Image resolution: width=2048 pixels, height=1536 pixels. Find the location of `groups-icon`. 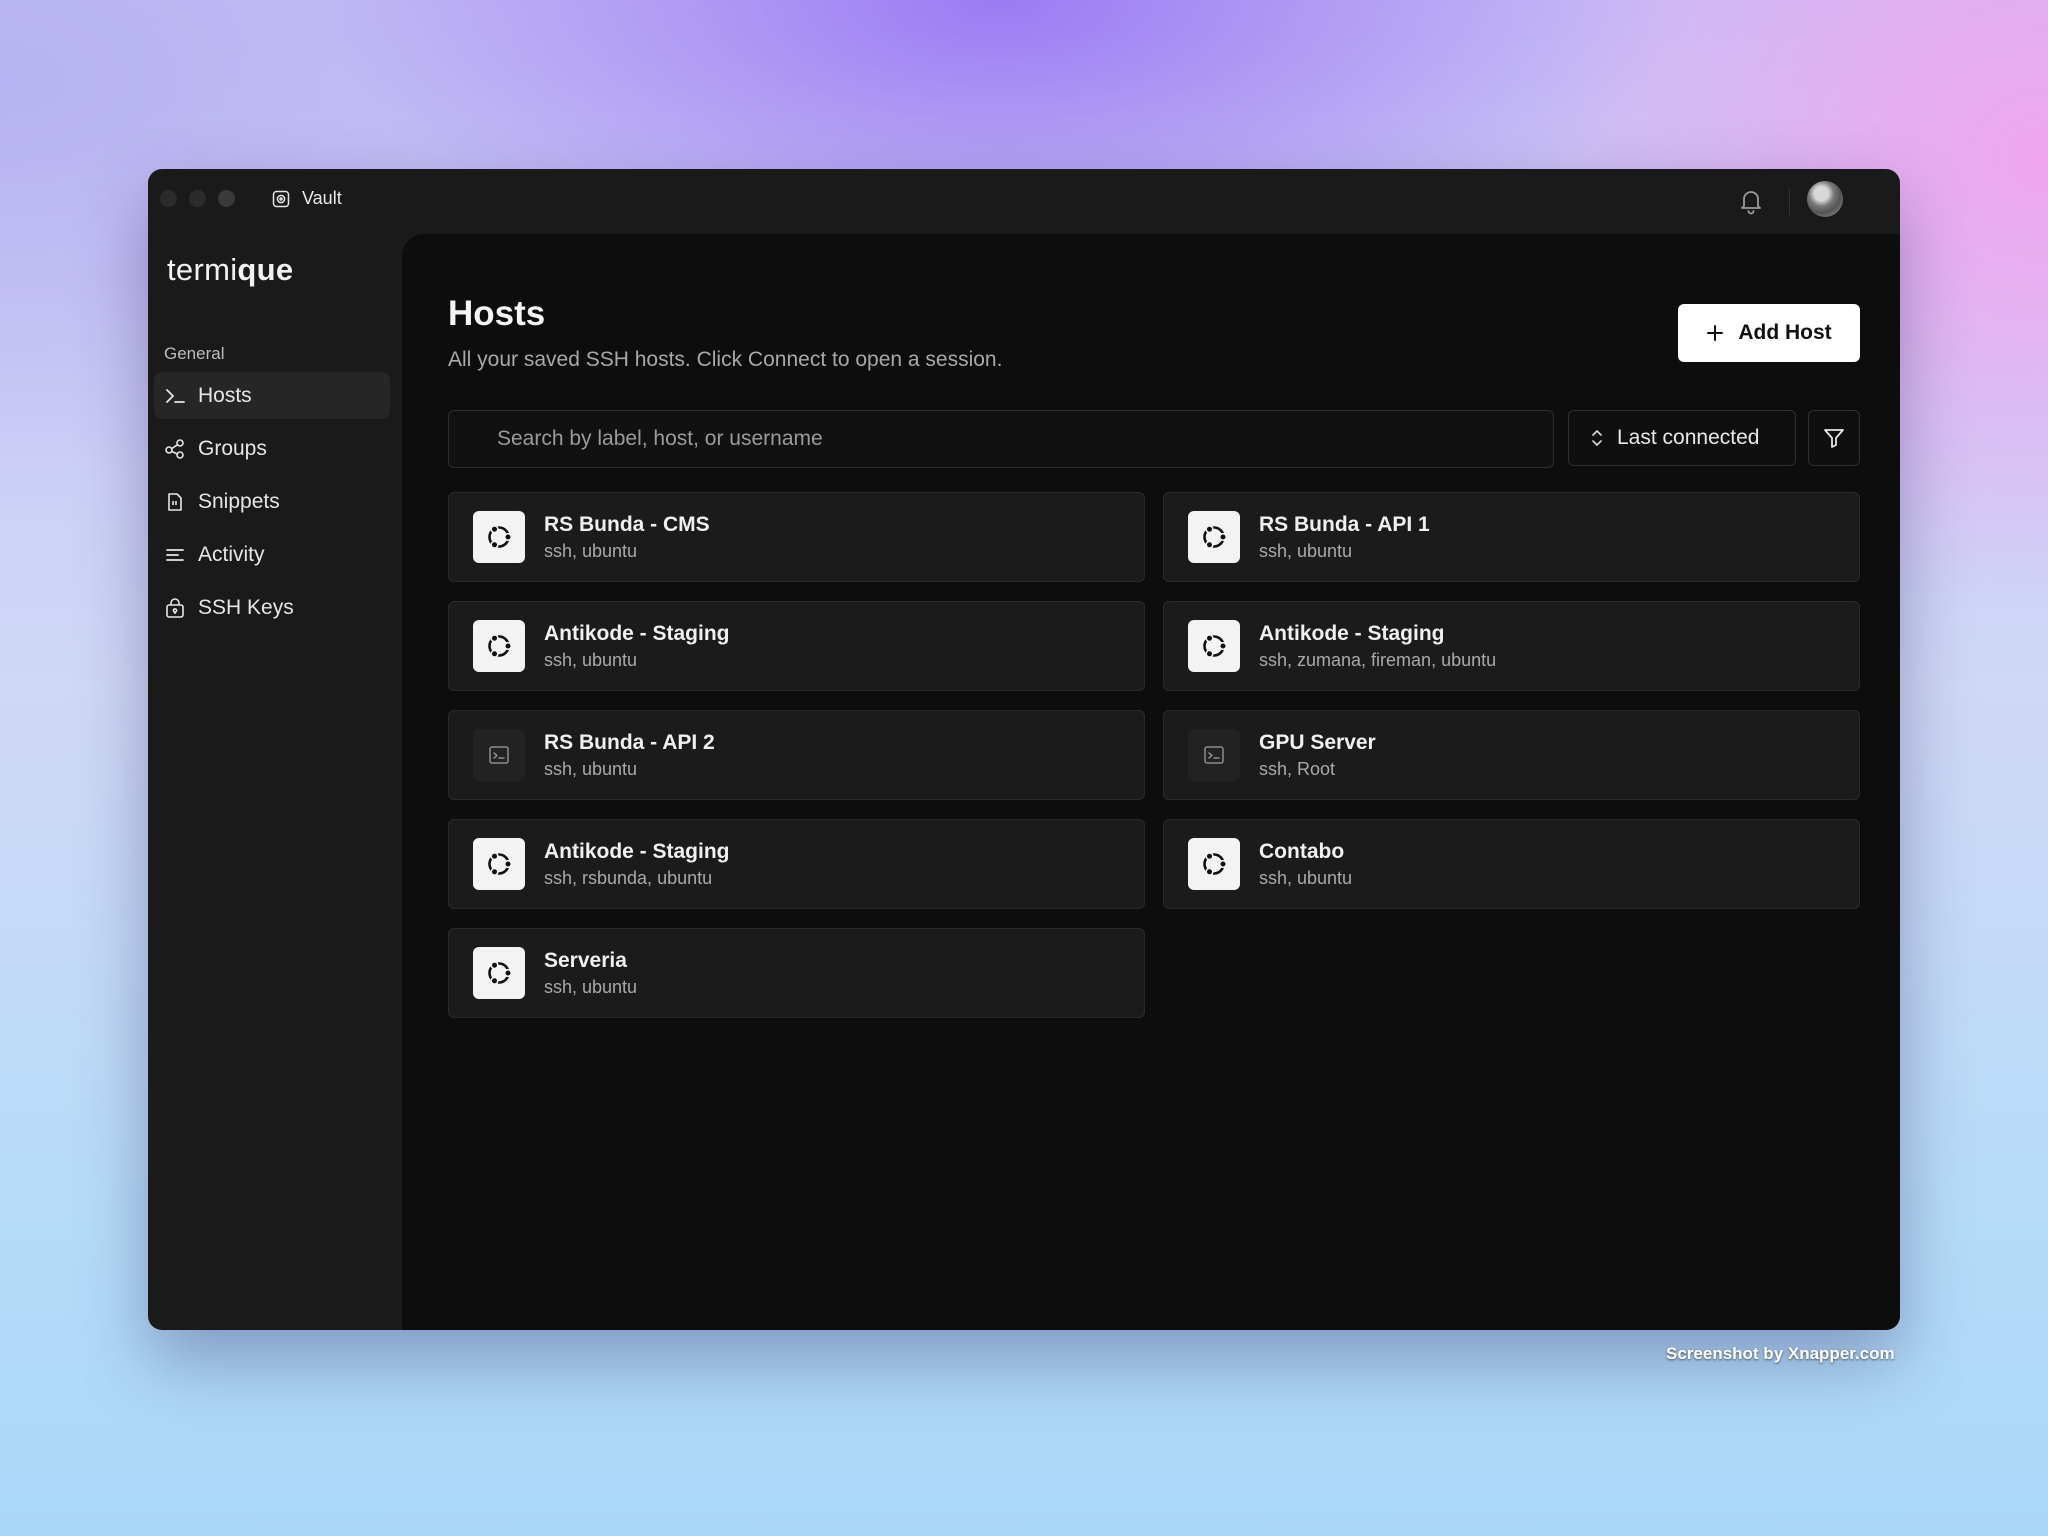

groups-icon is located at coordinates (174, 448).